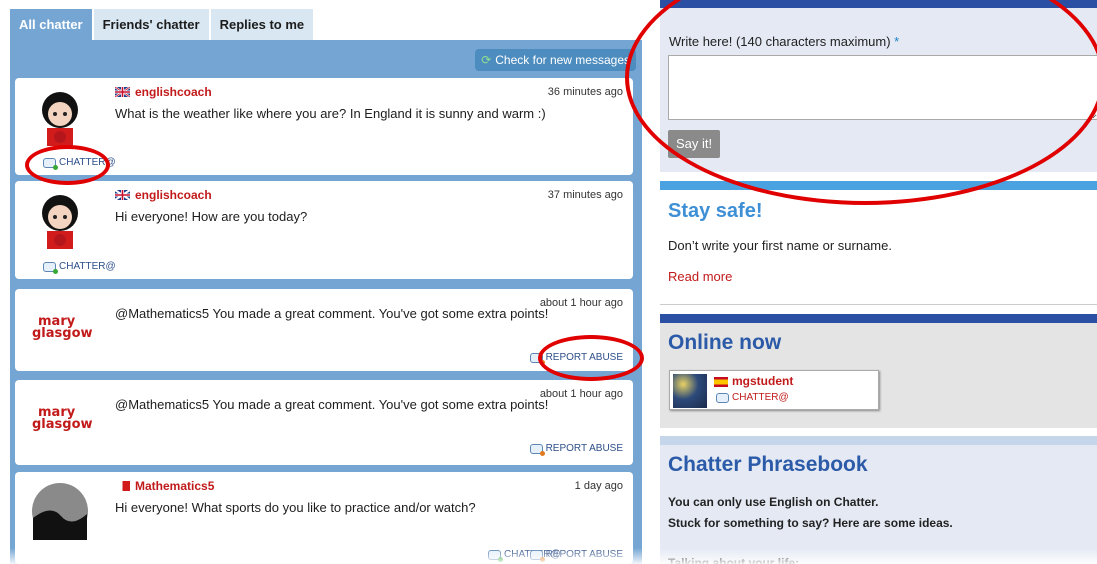 This screenshot has width=1097, height=564. Describe the element at coordinates (694, 144) in the screenshot. I see `say-it-button: Say it!` at that location.